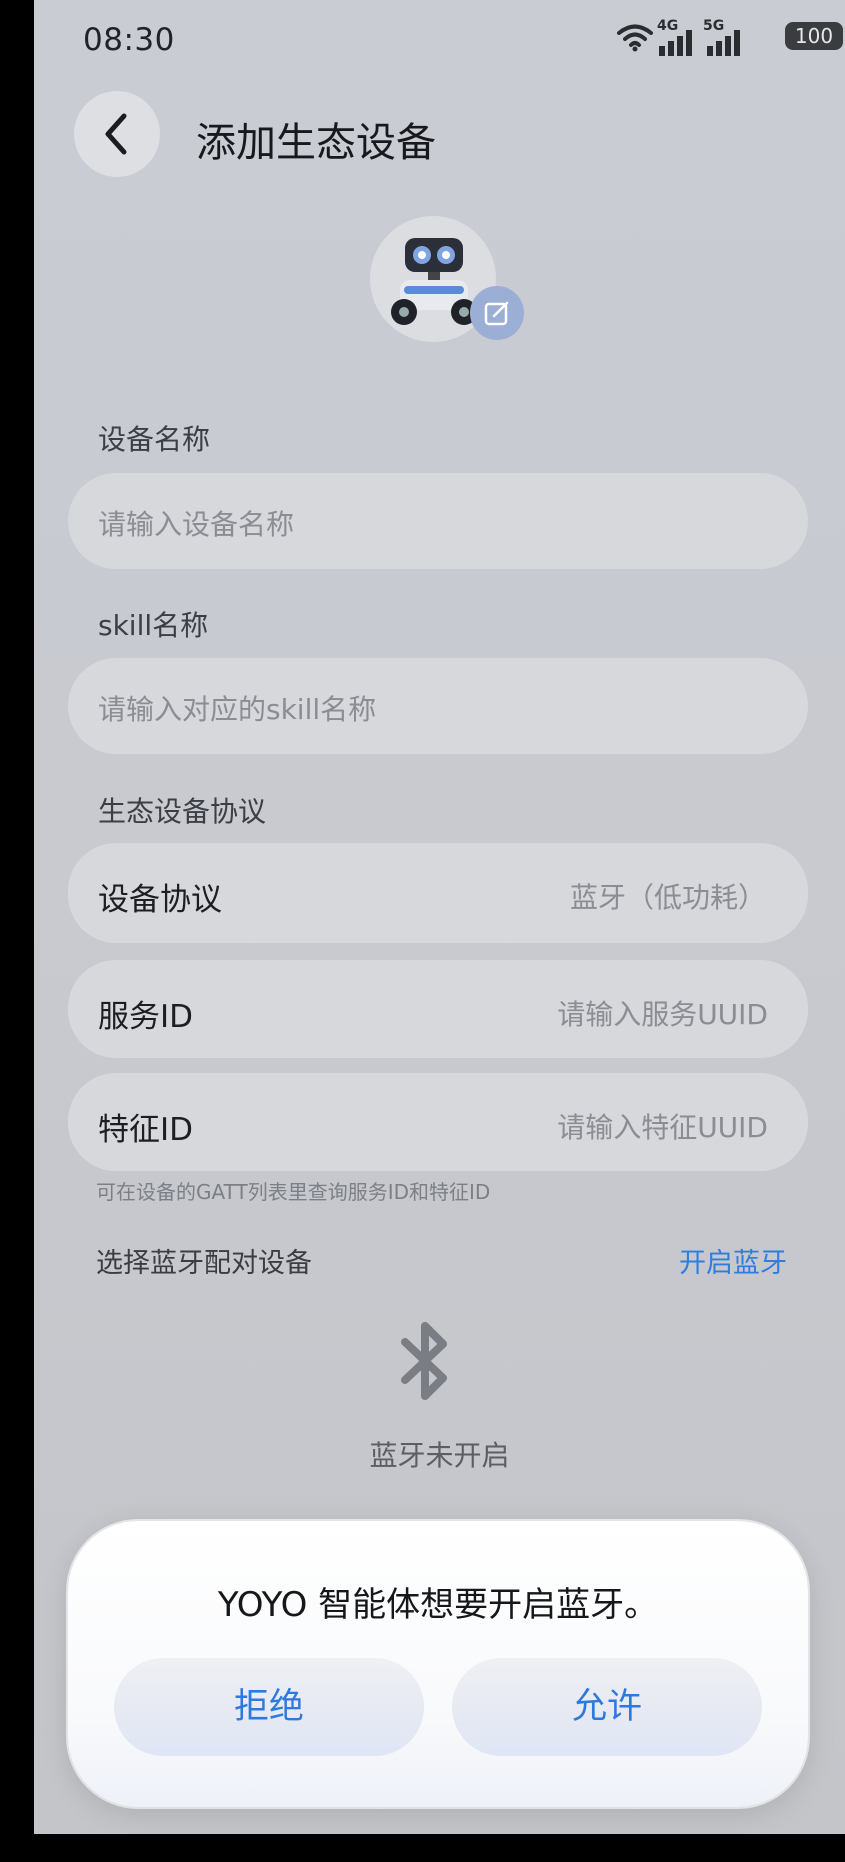  Describe the element at coordinates (439, 1455) in the screenshot. I see `bluetooth-status: 蓝牙未开启` at that location.